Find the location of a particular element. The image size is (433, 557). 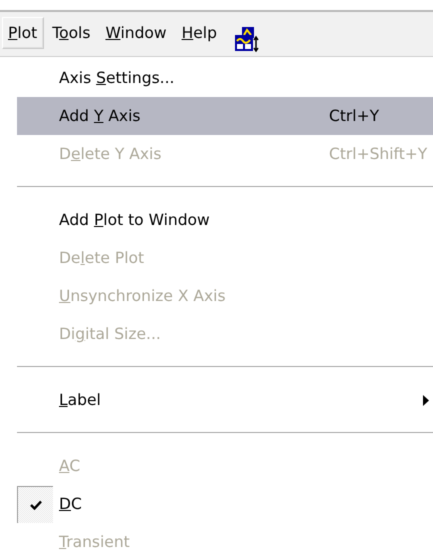

menu-item: Add Plot to Window is located at coordinates (225, 220).